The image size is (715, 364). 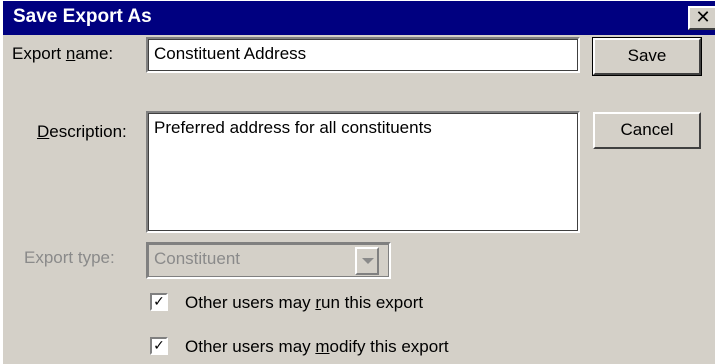 I want to click on export-name-label: Export name:, so click(x=63, y=53).